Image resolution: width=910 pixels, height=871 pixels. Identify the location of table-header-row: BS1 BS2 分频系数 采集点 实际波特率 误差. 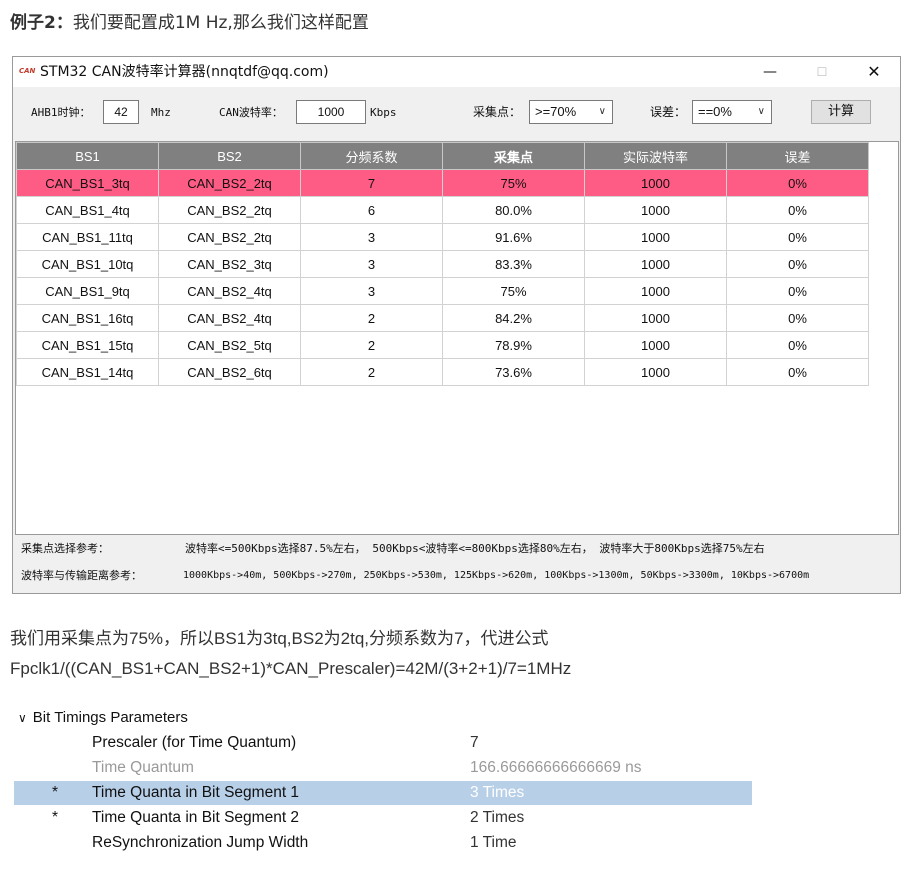
(442, 156).